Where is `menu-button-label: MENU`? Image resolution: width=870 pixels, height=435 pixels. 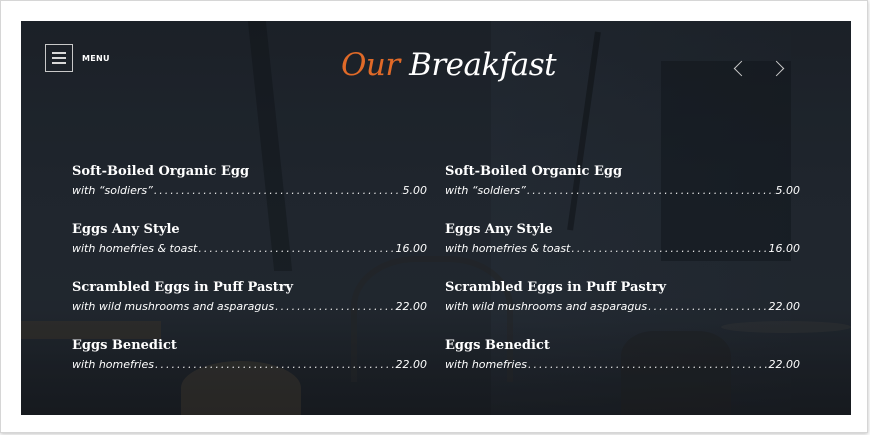
menu-button-label: MENU is located at coordinates (96, 58).